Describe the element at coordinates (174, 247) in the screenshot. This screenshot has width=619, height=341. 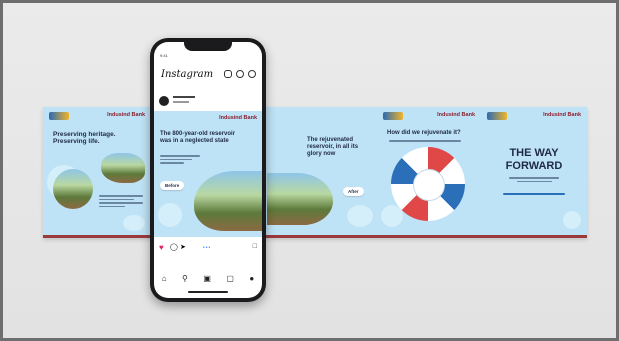
I see `comment-icon: ◯` at that location.